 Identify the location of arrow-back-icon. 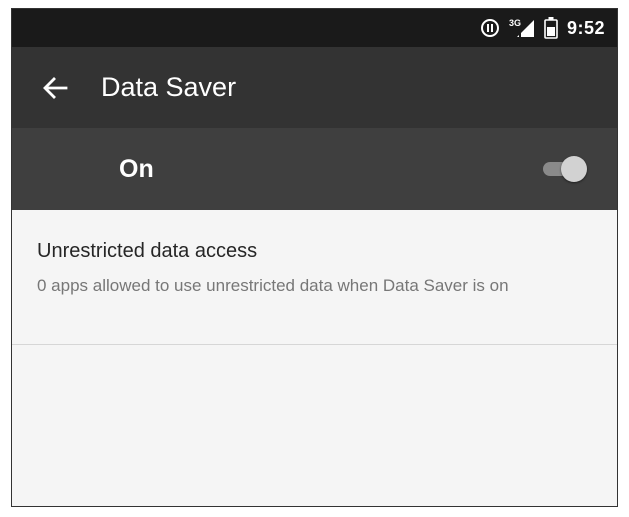
(55, 88).